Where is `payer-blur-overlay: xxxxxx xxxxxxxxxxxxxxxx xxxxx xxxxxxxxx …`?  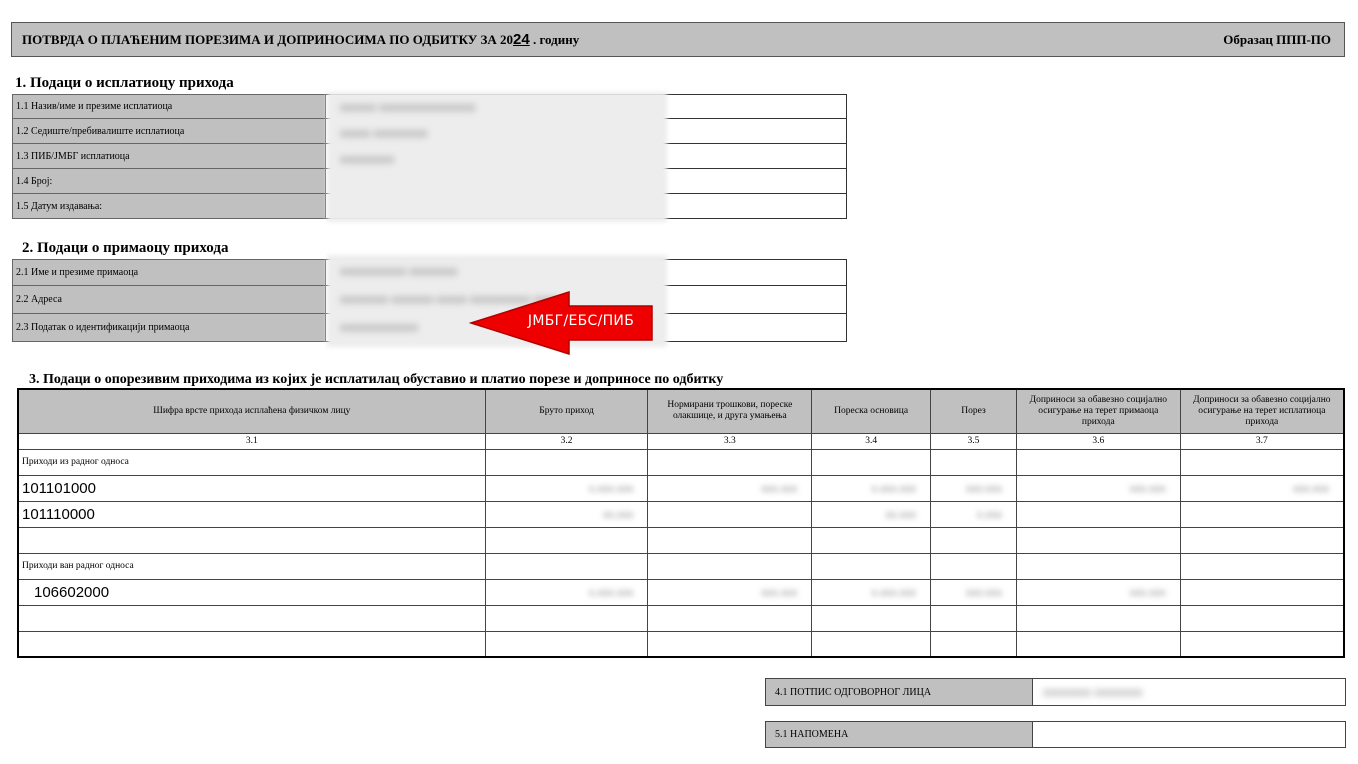
payer-blur-overlay: xxxxxx xxxxxxxxxxxxxxxx xxxxx xxxxxxxxx … is located at coordinates (407, 133).